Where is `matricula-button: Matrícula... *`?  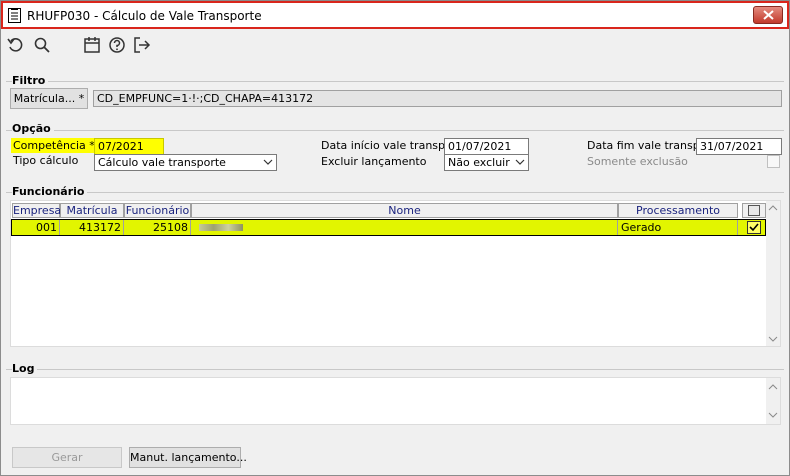 matricula-button: Matrícula... * is located at coordinates (49, 98).